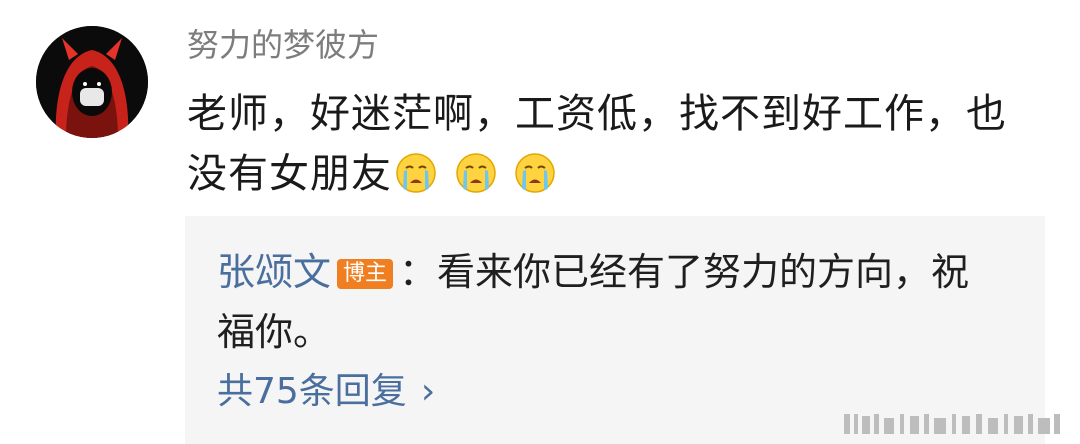 This screenshot has width=1080, height=444. What do you see at coordinates (428, 391) in the screenshot?
I see `chevron-right-icon: ›` at bounding box center [428, 391].